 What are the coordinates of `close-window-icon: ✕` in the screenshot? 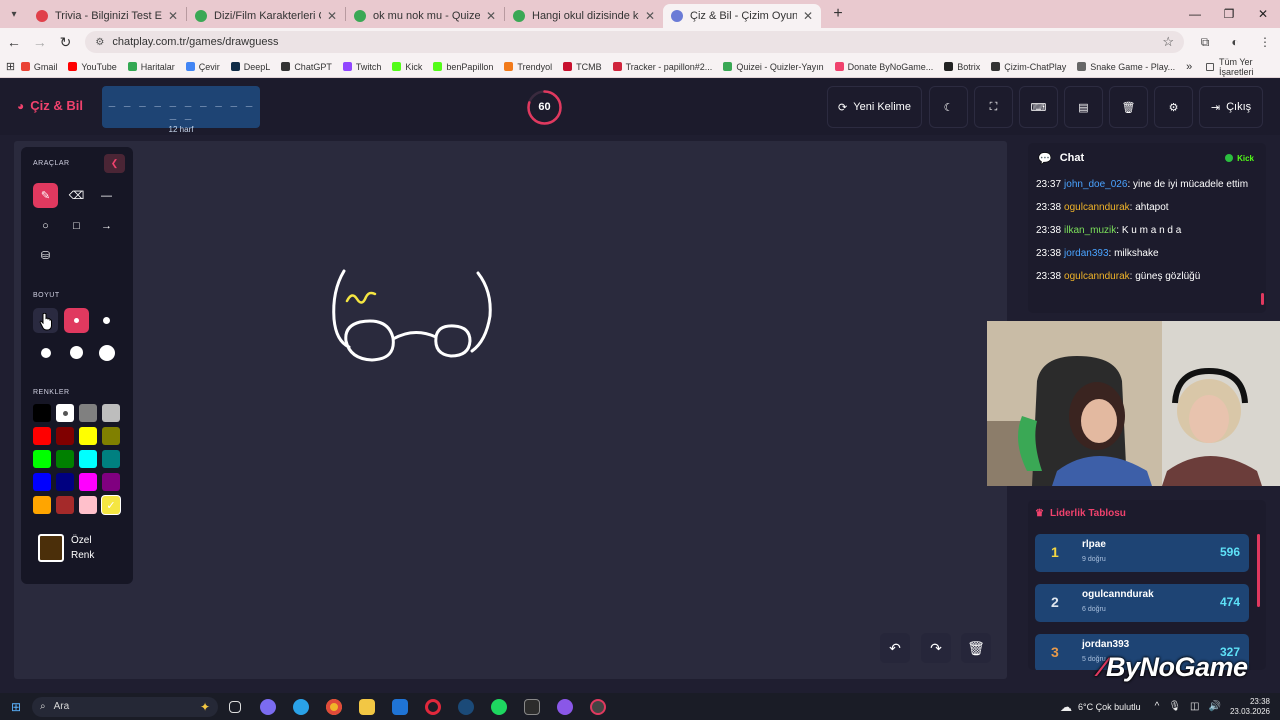 It's located at (1263, 14).